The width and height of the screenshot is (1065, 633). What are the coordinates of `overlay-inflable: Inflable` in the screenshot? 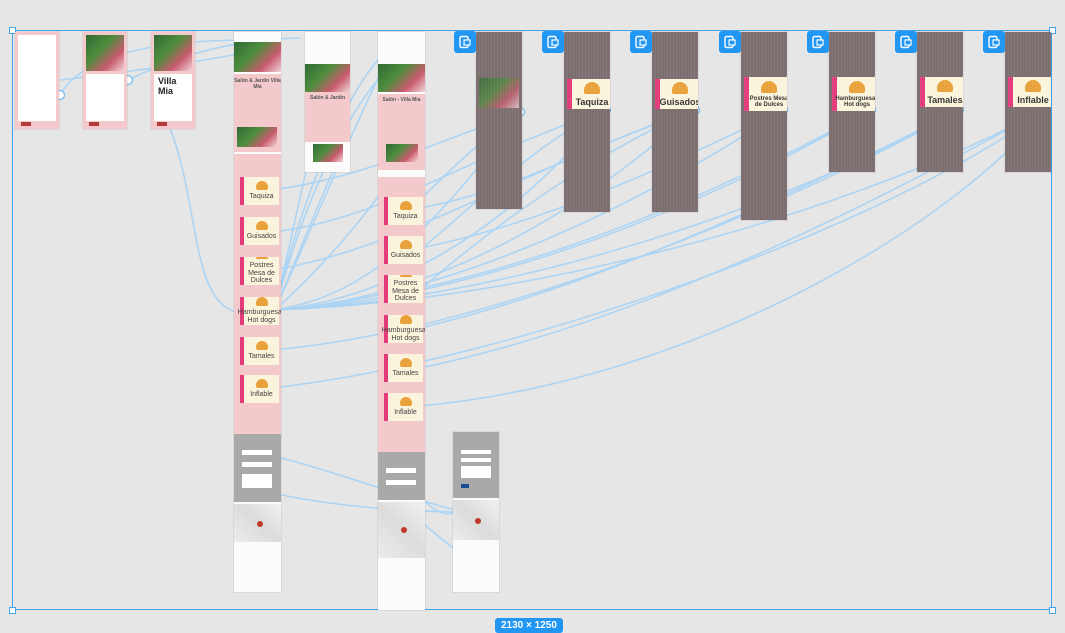 It's located at (1028, 102).